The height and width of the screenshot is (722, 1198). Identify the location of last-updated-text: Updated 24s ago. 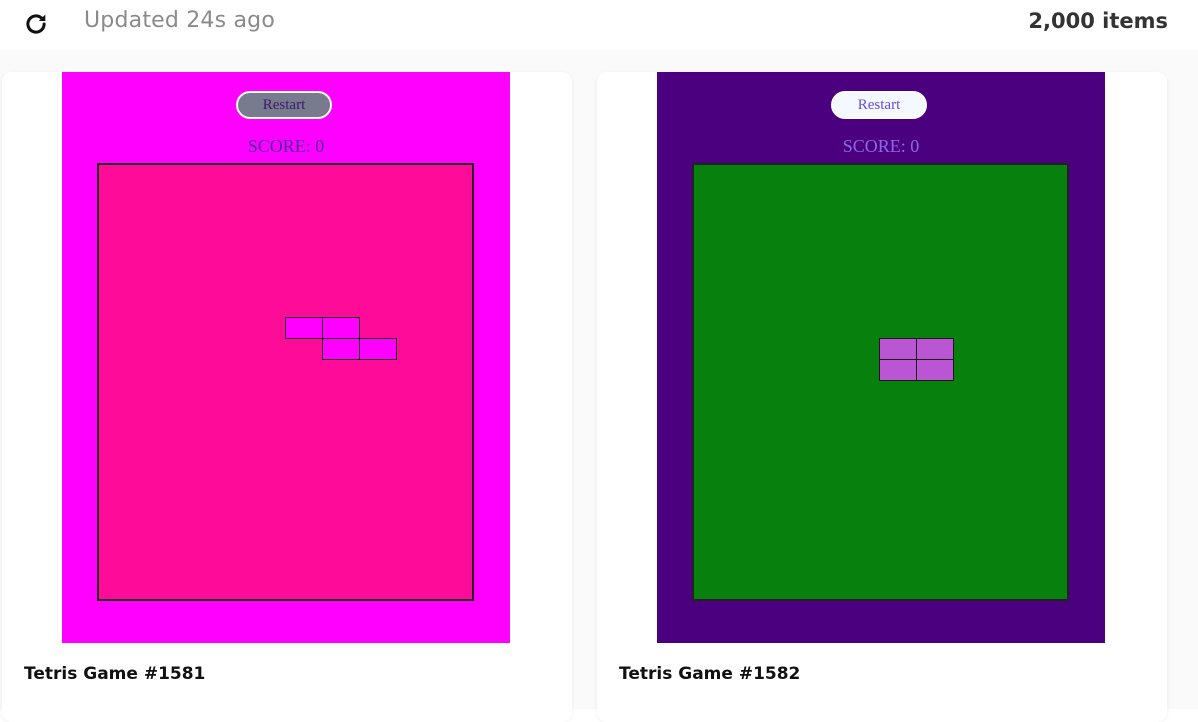
(179, 20).